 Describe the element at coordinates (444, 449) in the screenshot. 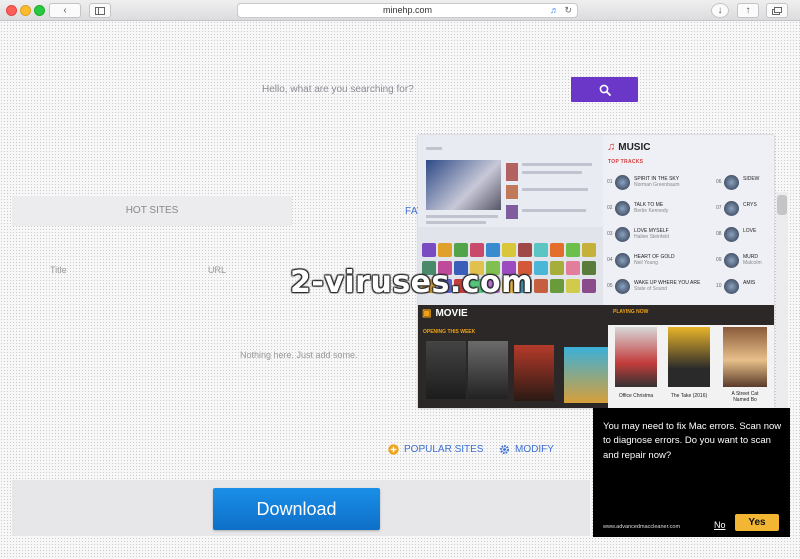

I see `popular-sites-label: POPULAR SITES` at that location.